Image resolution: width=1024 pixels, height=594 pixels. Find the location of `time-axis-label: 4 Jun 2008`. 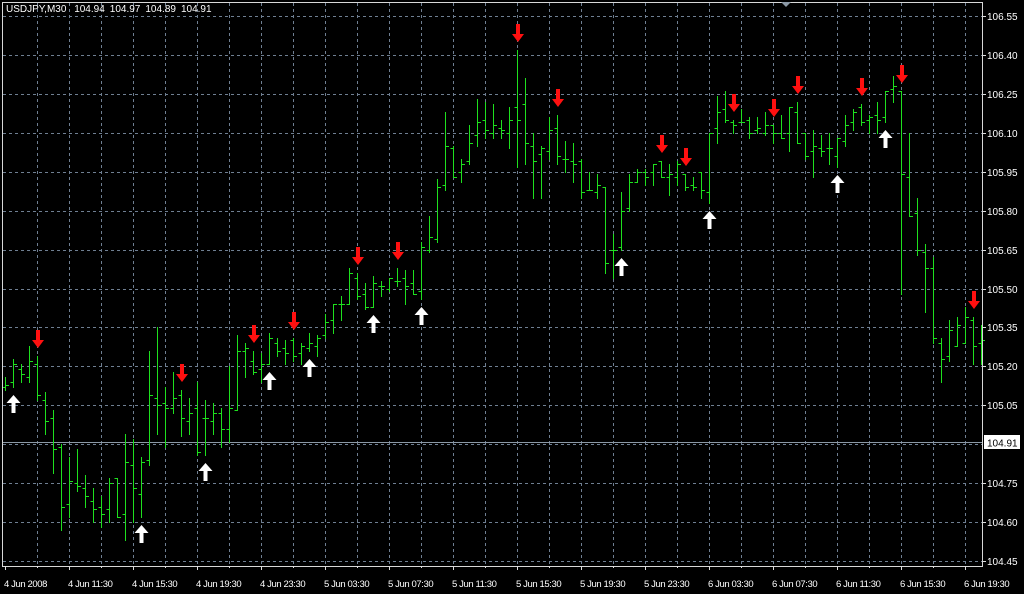

time-axis-label: 4 Jun 2008 is located at coordinates (25, 584).